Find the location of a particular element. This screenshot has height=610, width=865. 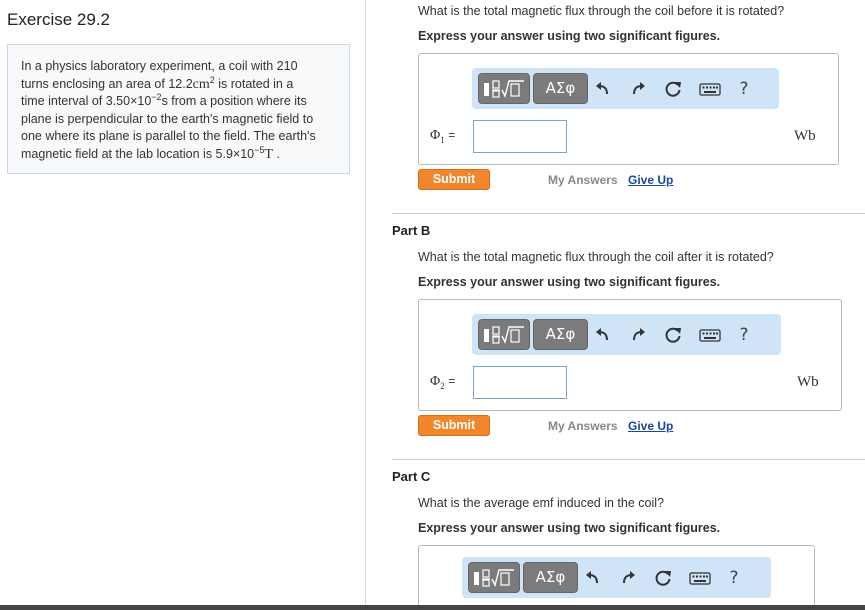

part-b-title: Part B is located at coordinates (411, 230).